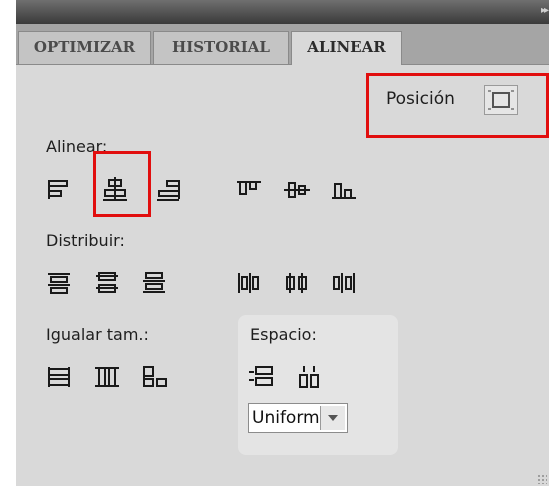  Describe the element at coordinates (542, 479) in the screenshot. I see `resize-grip-icon` at that location.